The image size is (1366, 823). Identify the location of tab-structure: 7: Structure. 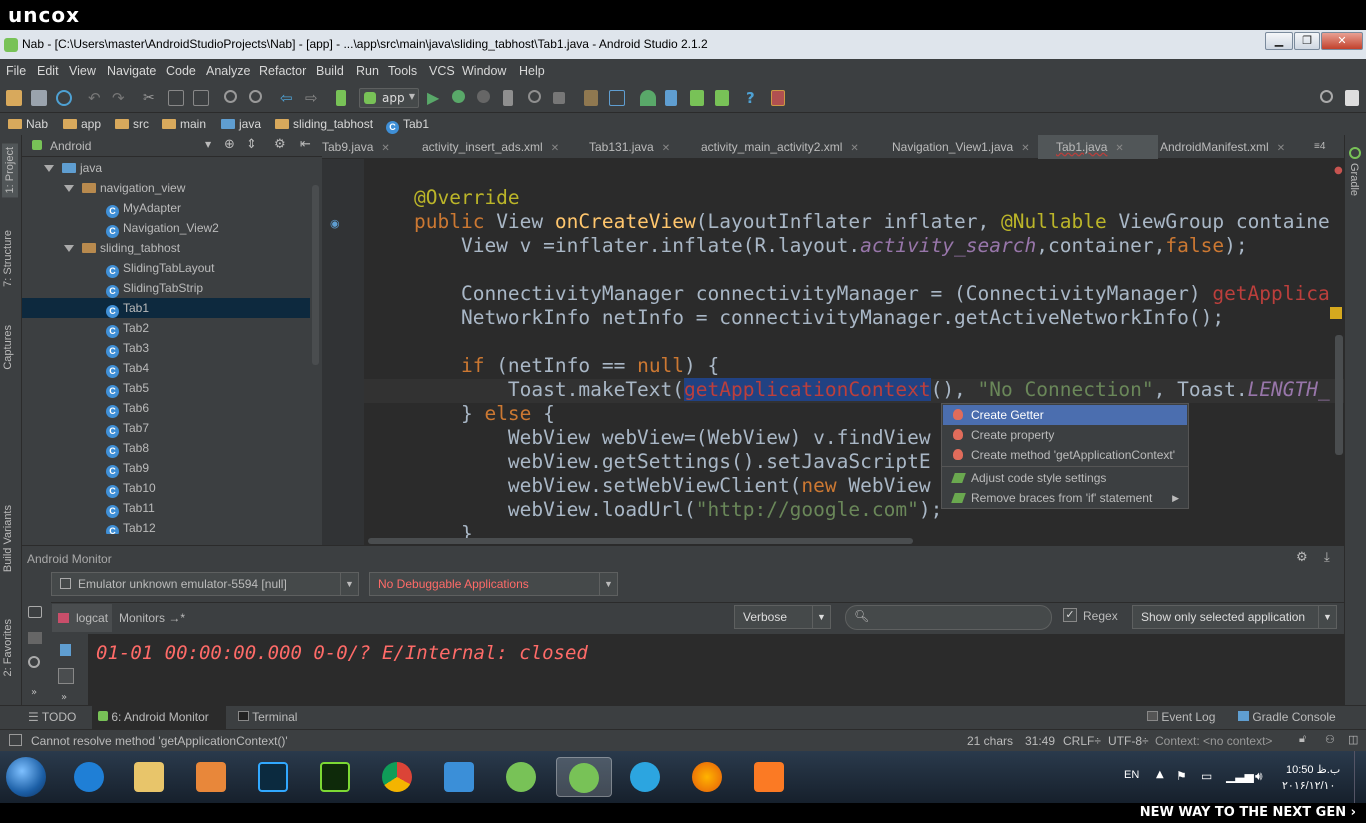
(8, 258).